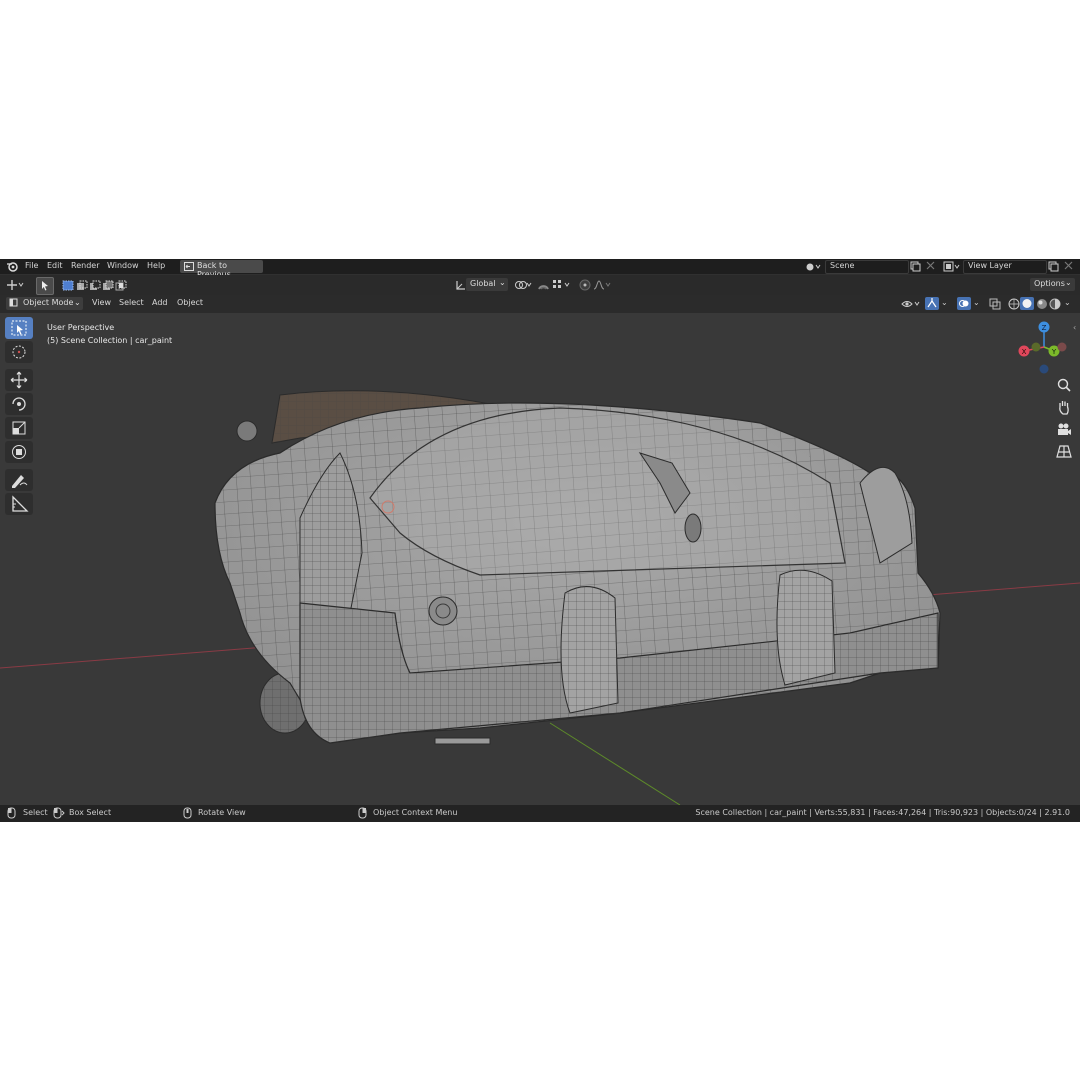 The width and height of the screenshot is (1080, 1080). I want to click on menu-help: Help, so click(156, 265).